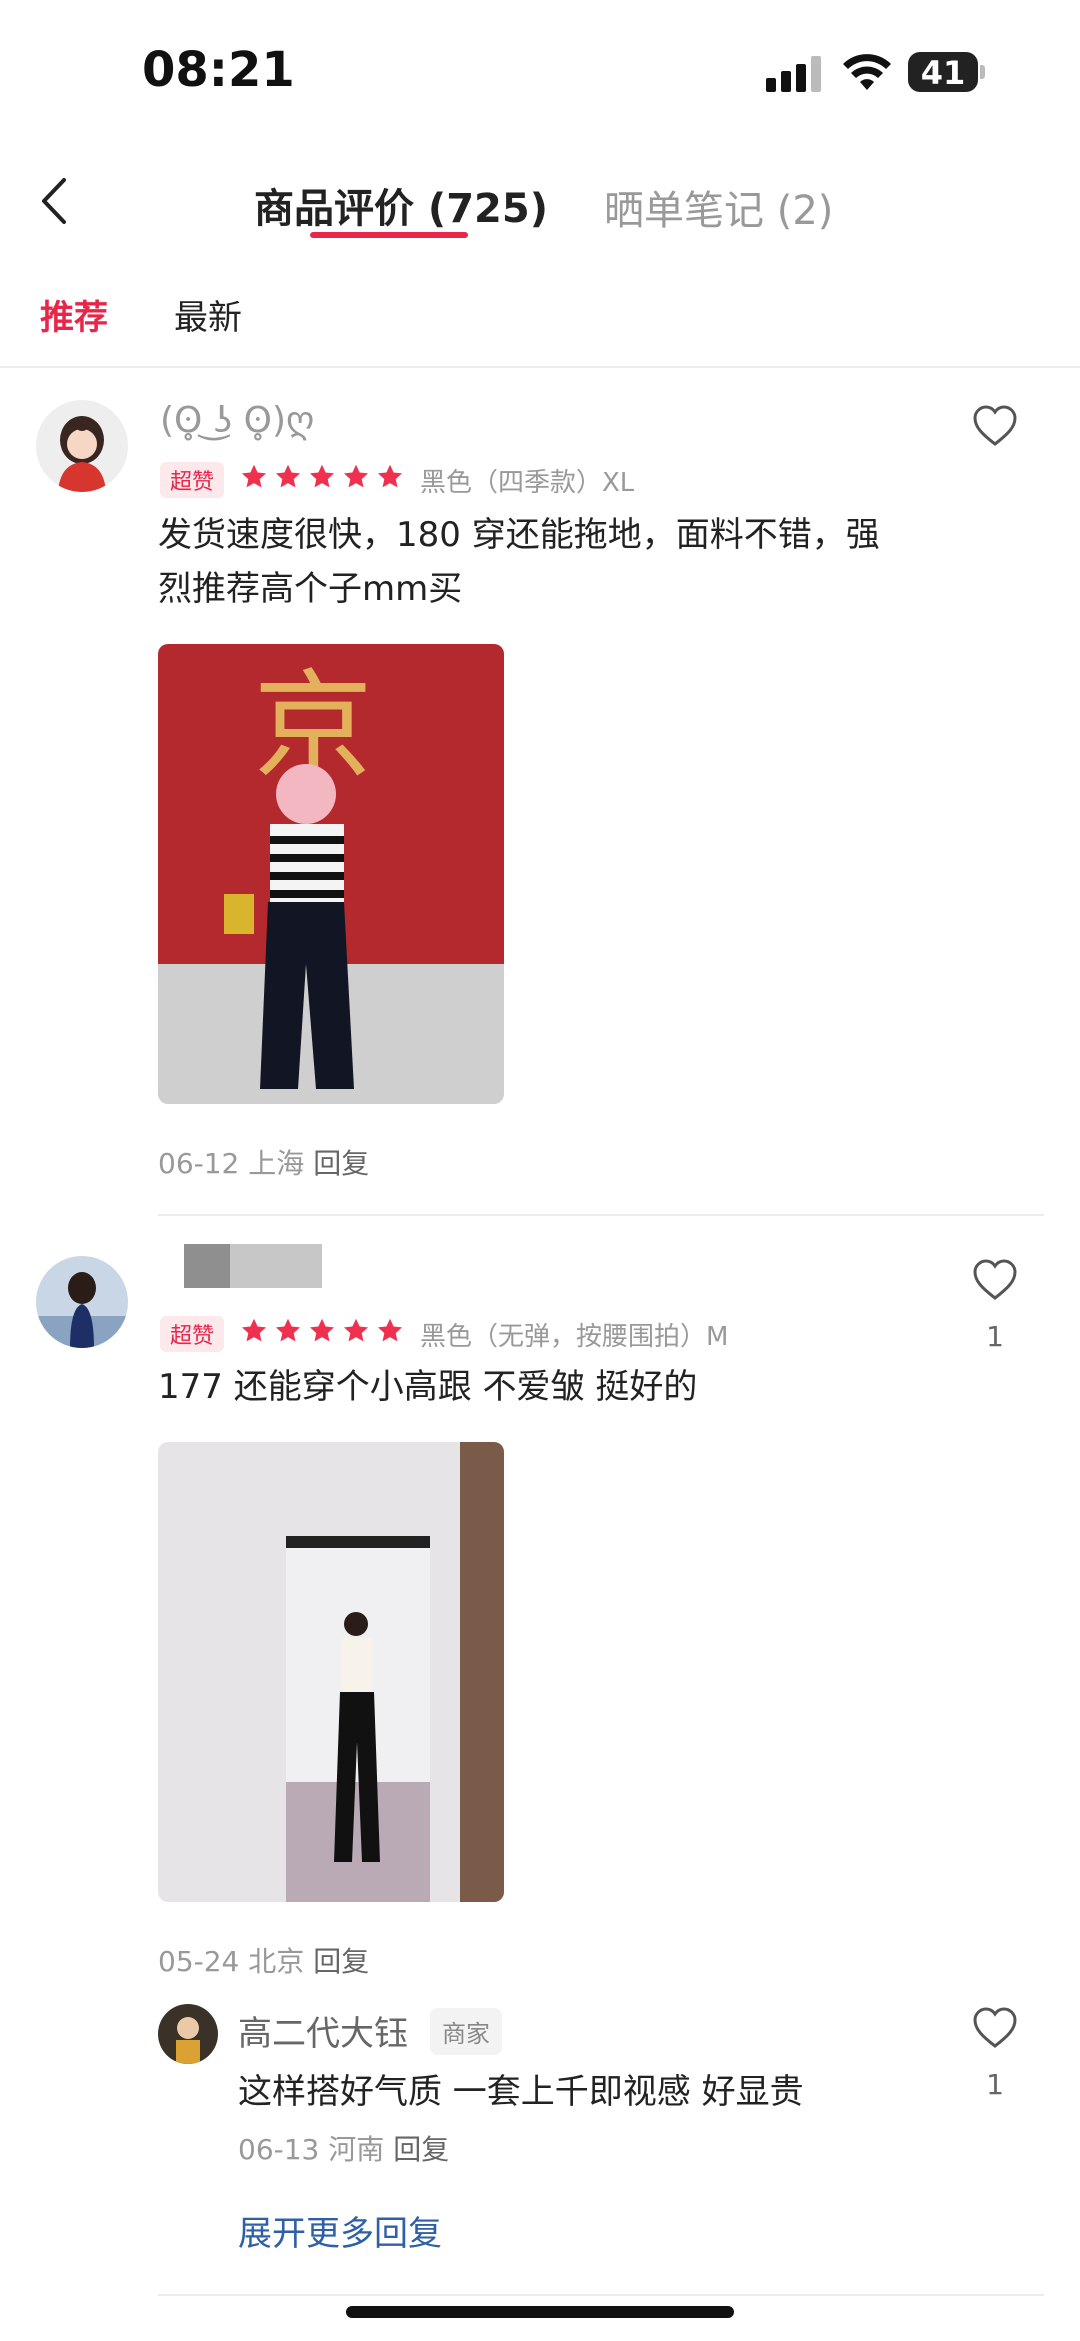 This screenshot has height=2341, width=1080. I want to click on review-date: 06-12, so click(199, 1163).